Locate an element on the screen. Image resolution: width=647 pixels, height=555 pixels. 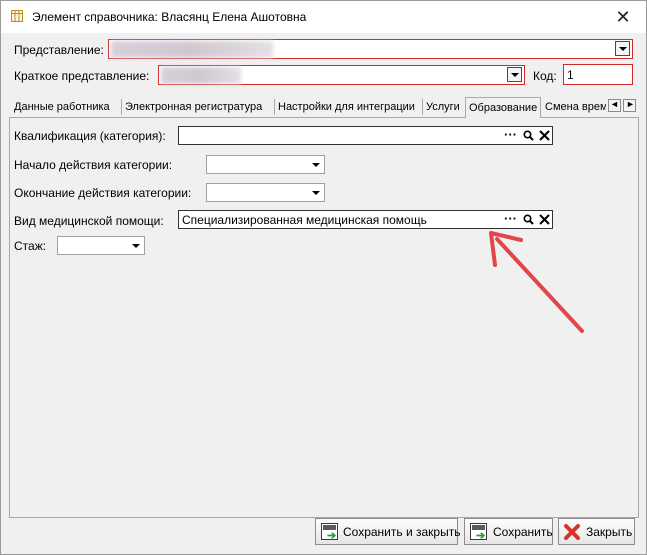
care-type-value: Специализированная медицинская помощь is located at coordinates (304, 220).